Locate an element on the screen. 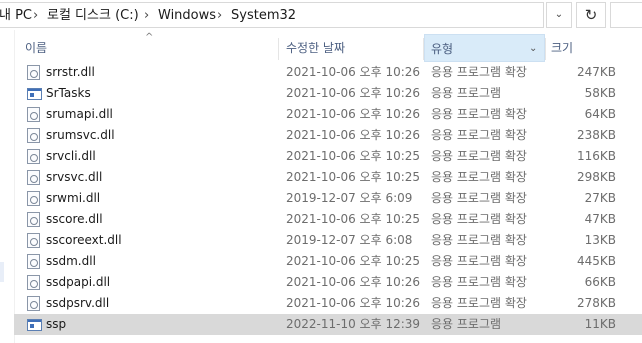 The height and width of the screenshot is (343, 642). search-input is located at coordinates (626, 15).